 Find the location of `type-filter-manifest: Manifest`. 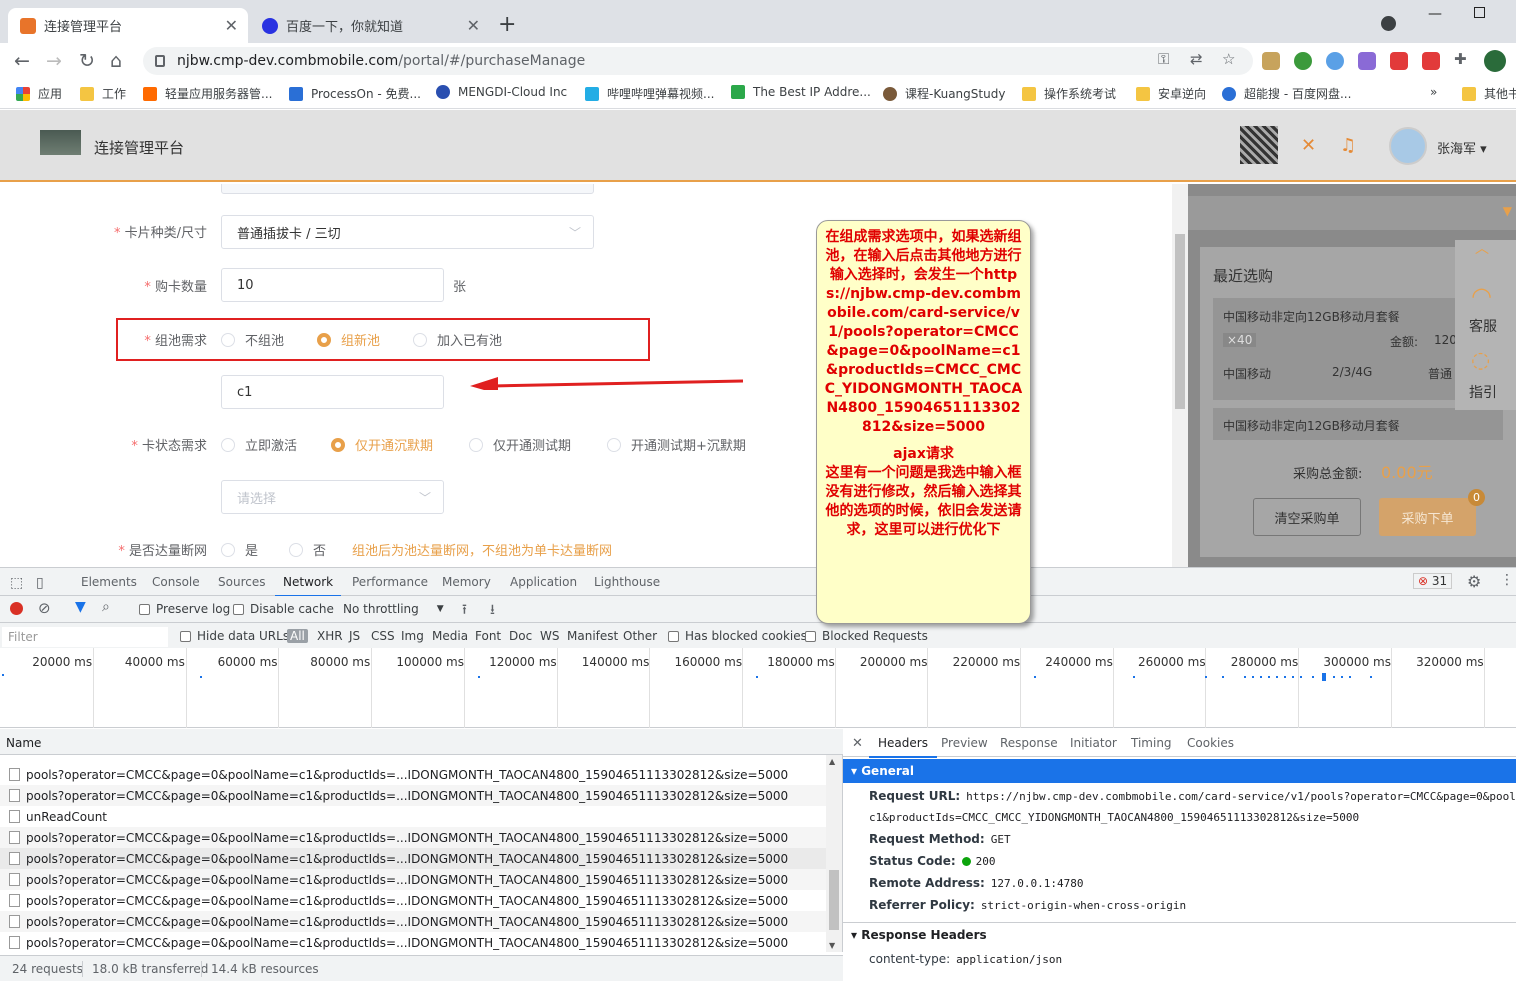

type-filter-manifest: Manifest is located at coordinates (592, 636).